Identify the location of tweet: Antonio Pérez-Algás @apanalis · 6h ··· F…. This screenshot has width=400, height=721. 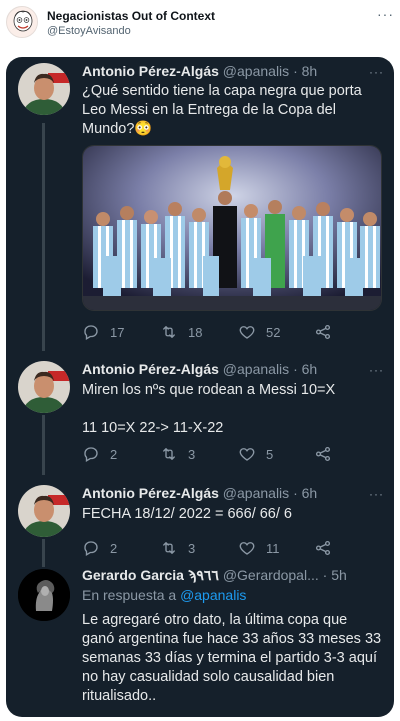
(200, 523).